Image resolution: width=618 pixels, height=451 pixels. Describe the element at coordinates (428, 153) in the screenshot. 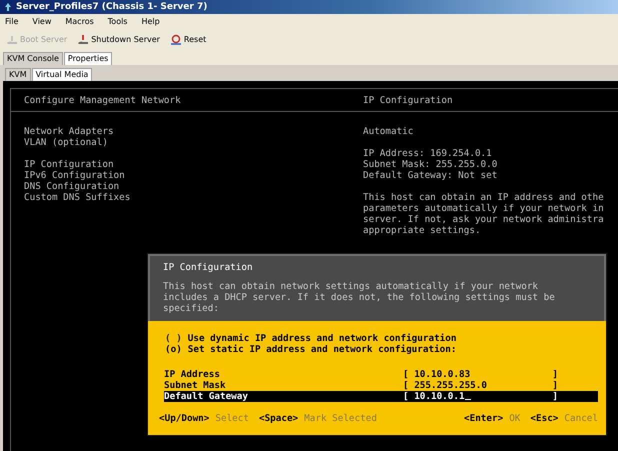

I see `detail-text: IP Address: 169.254.0.1` at that location.